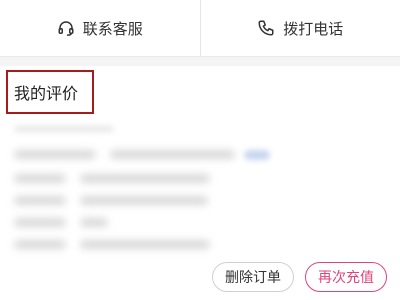 The width and height of the screenshot is (400, 300). I want to click on my-review-title: 我的评价, so click(50, 92).